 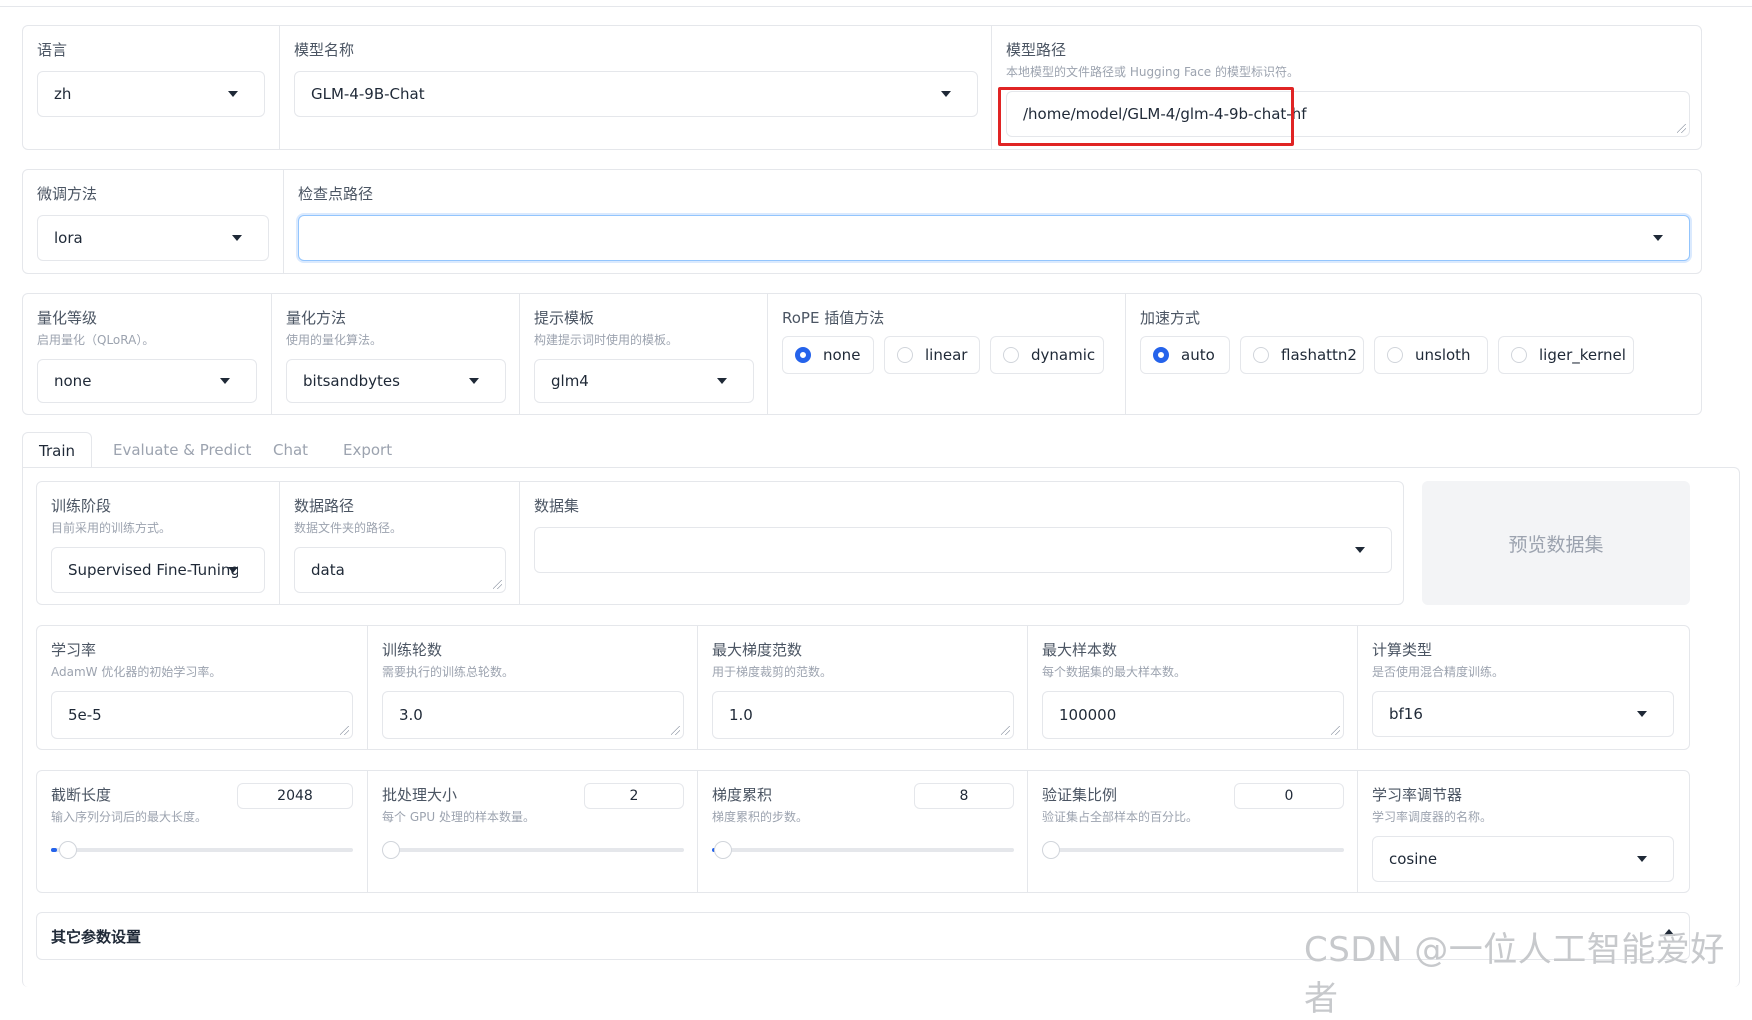 What do you see at coordinates (644, 381) in the screenshot?
I see `template-select: glm4` at bounding box center [644, 381].